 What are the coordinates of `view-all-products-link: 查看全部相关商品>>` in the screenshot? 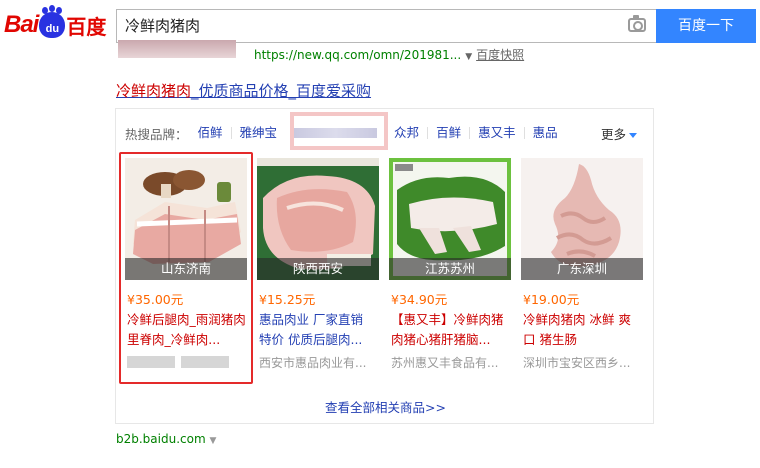 It's located at (385, 406).